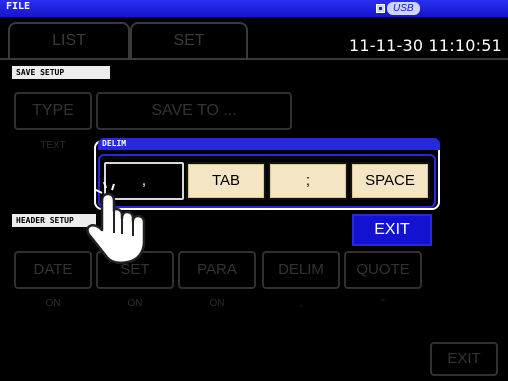 This screenshot has height=381, width=508. What do you see at coordinates (464, 359) in the screenshot?
I see `exit-button-background: EXIT` at bounding box center [464, 359].